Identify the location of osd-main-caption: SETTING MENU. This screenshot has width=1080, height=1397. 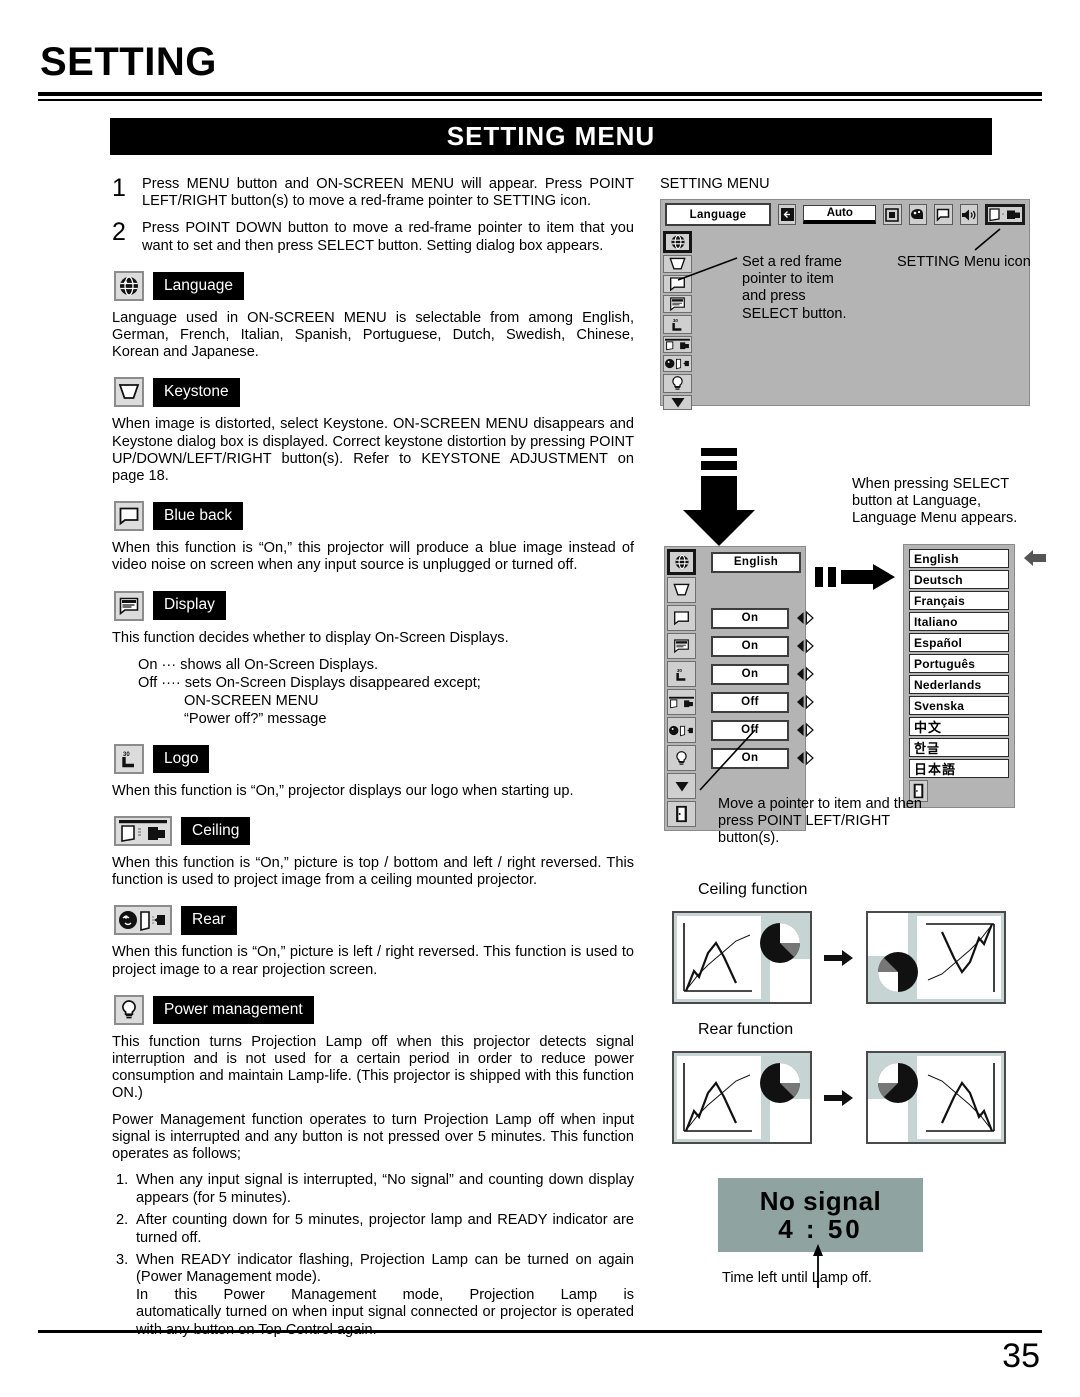
(715, 184).